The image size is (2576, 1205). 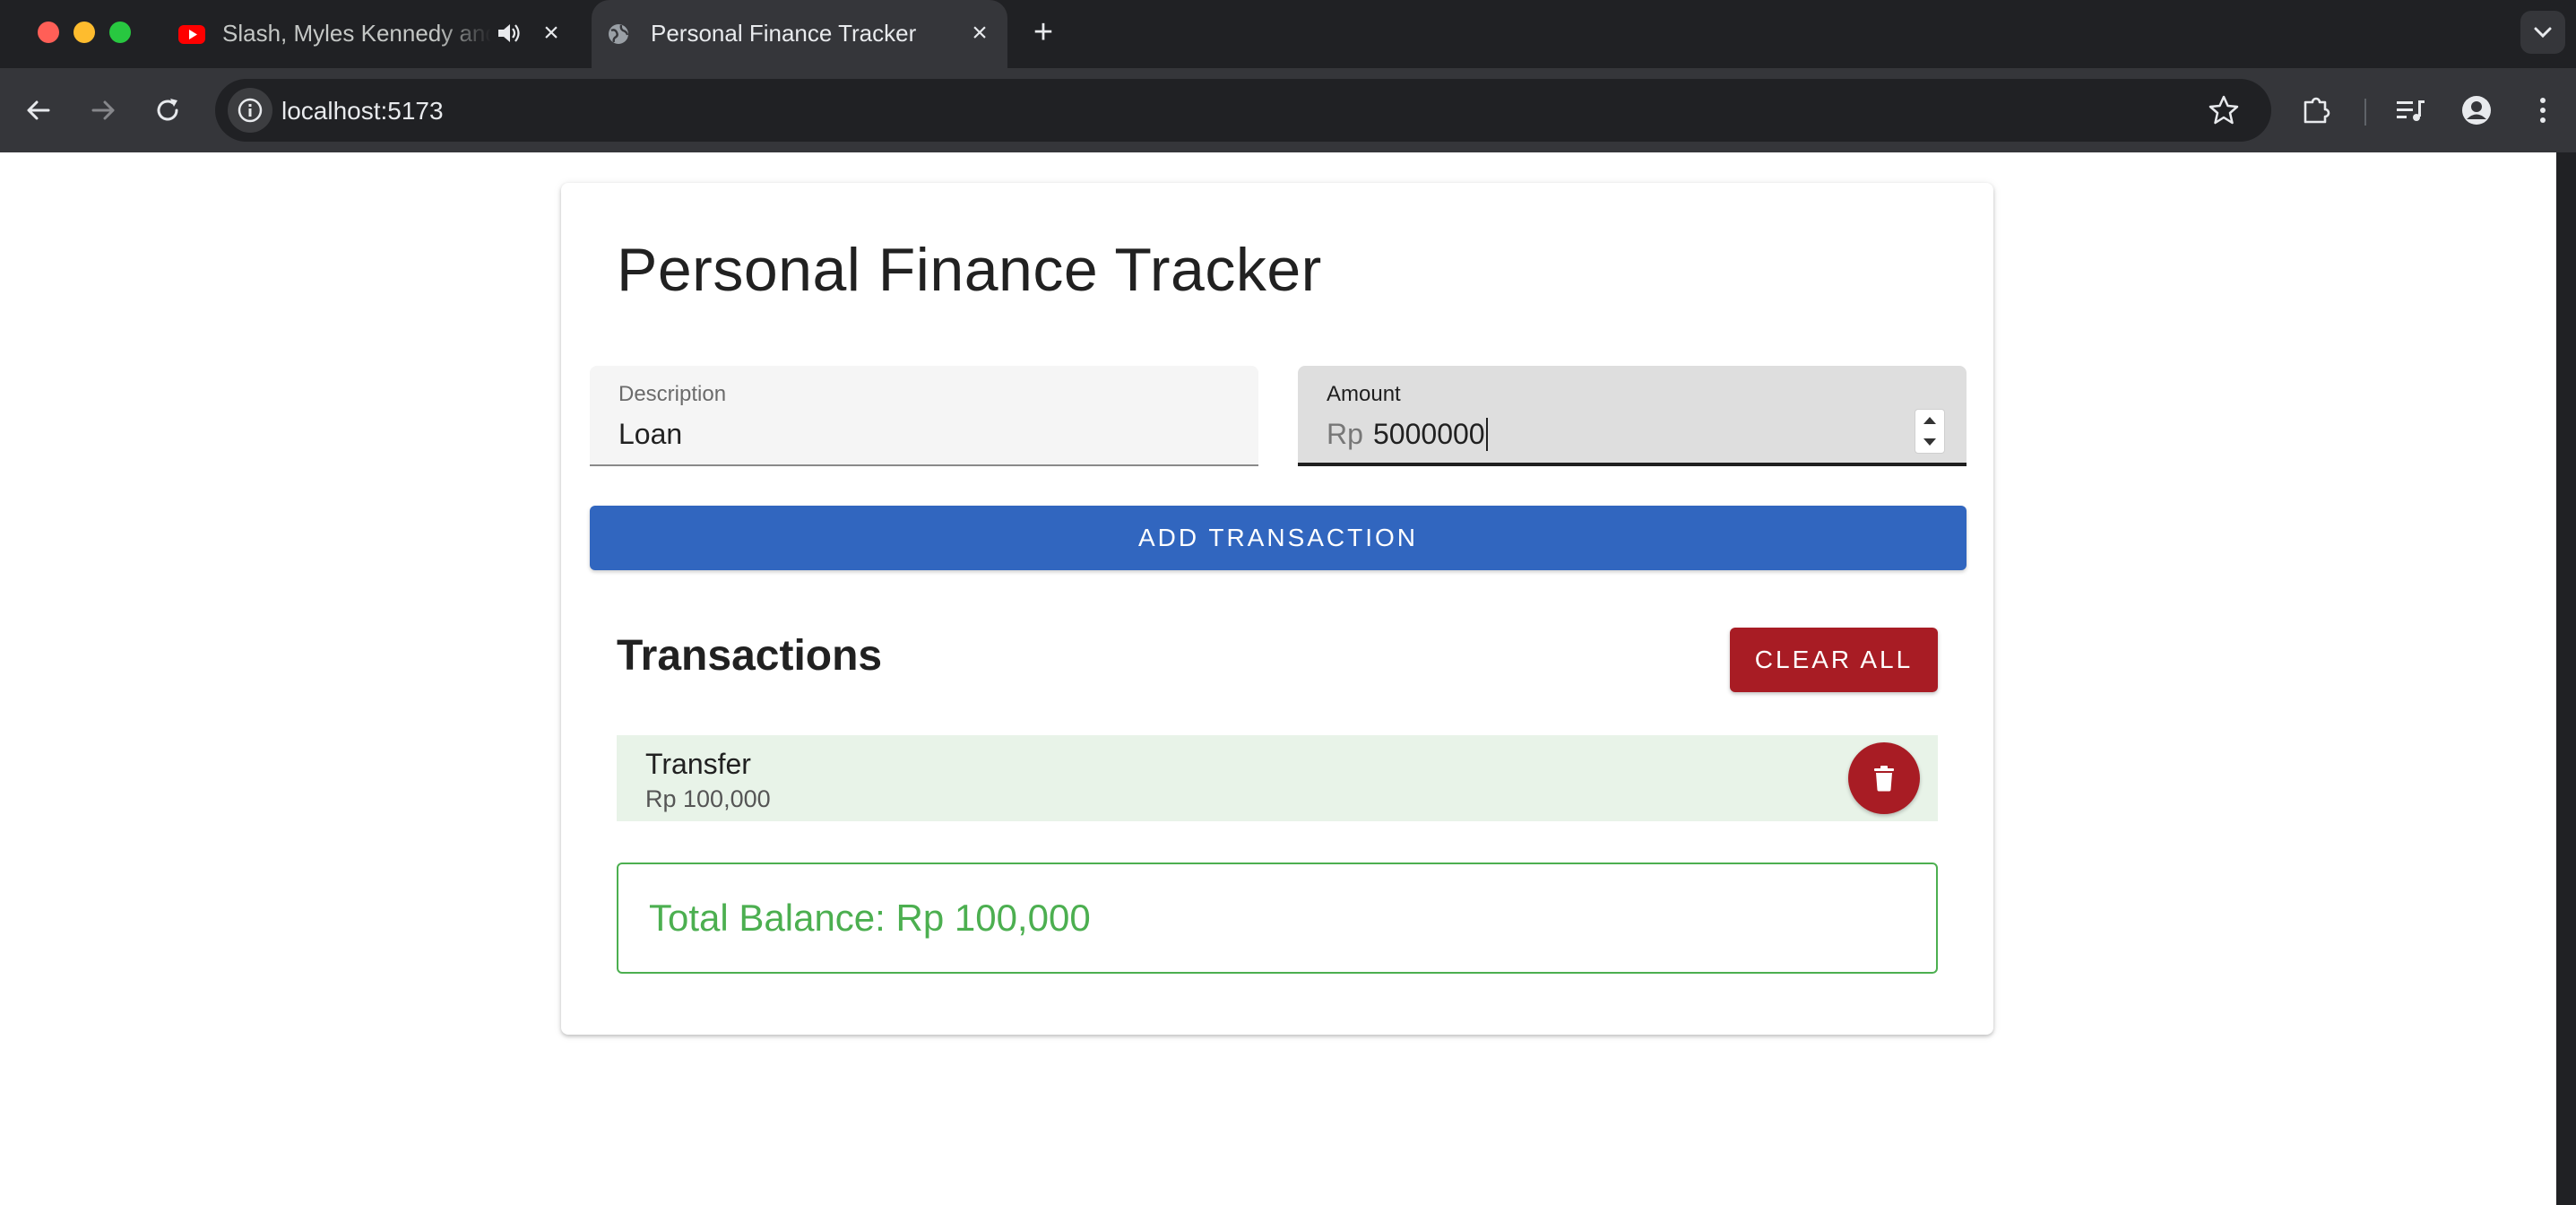 I want to click on info-icon, so click(x=250, y=110).